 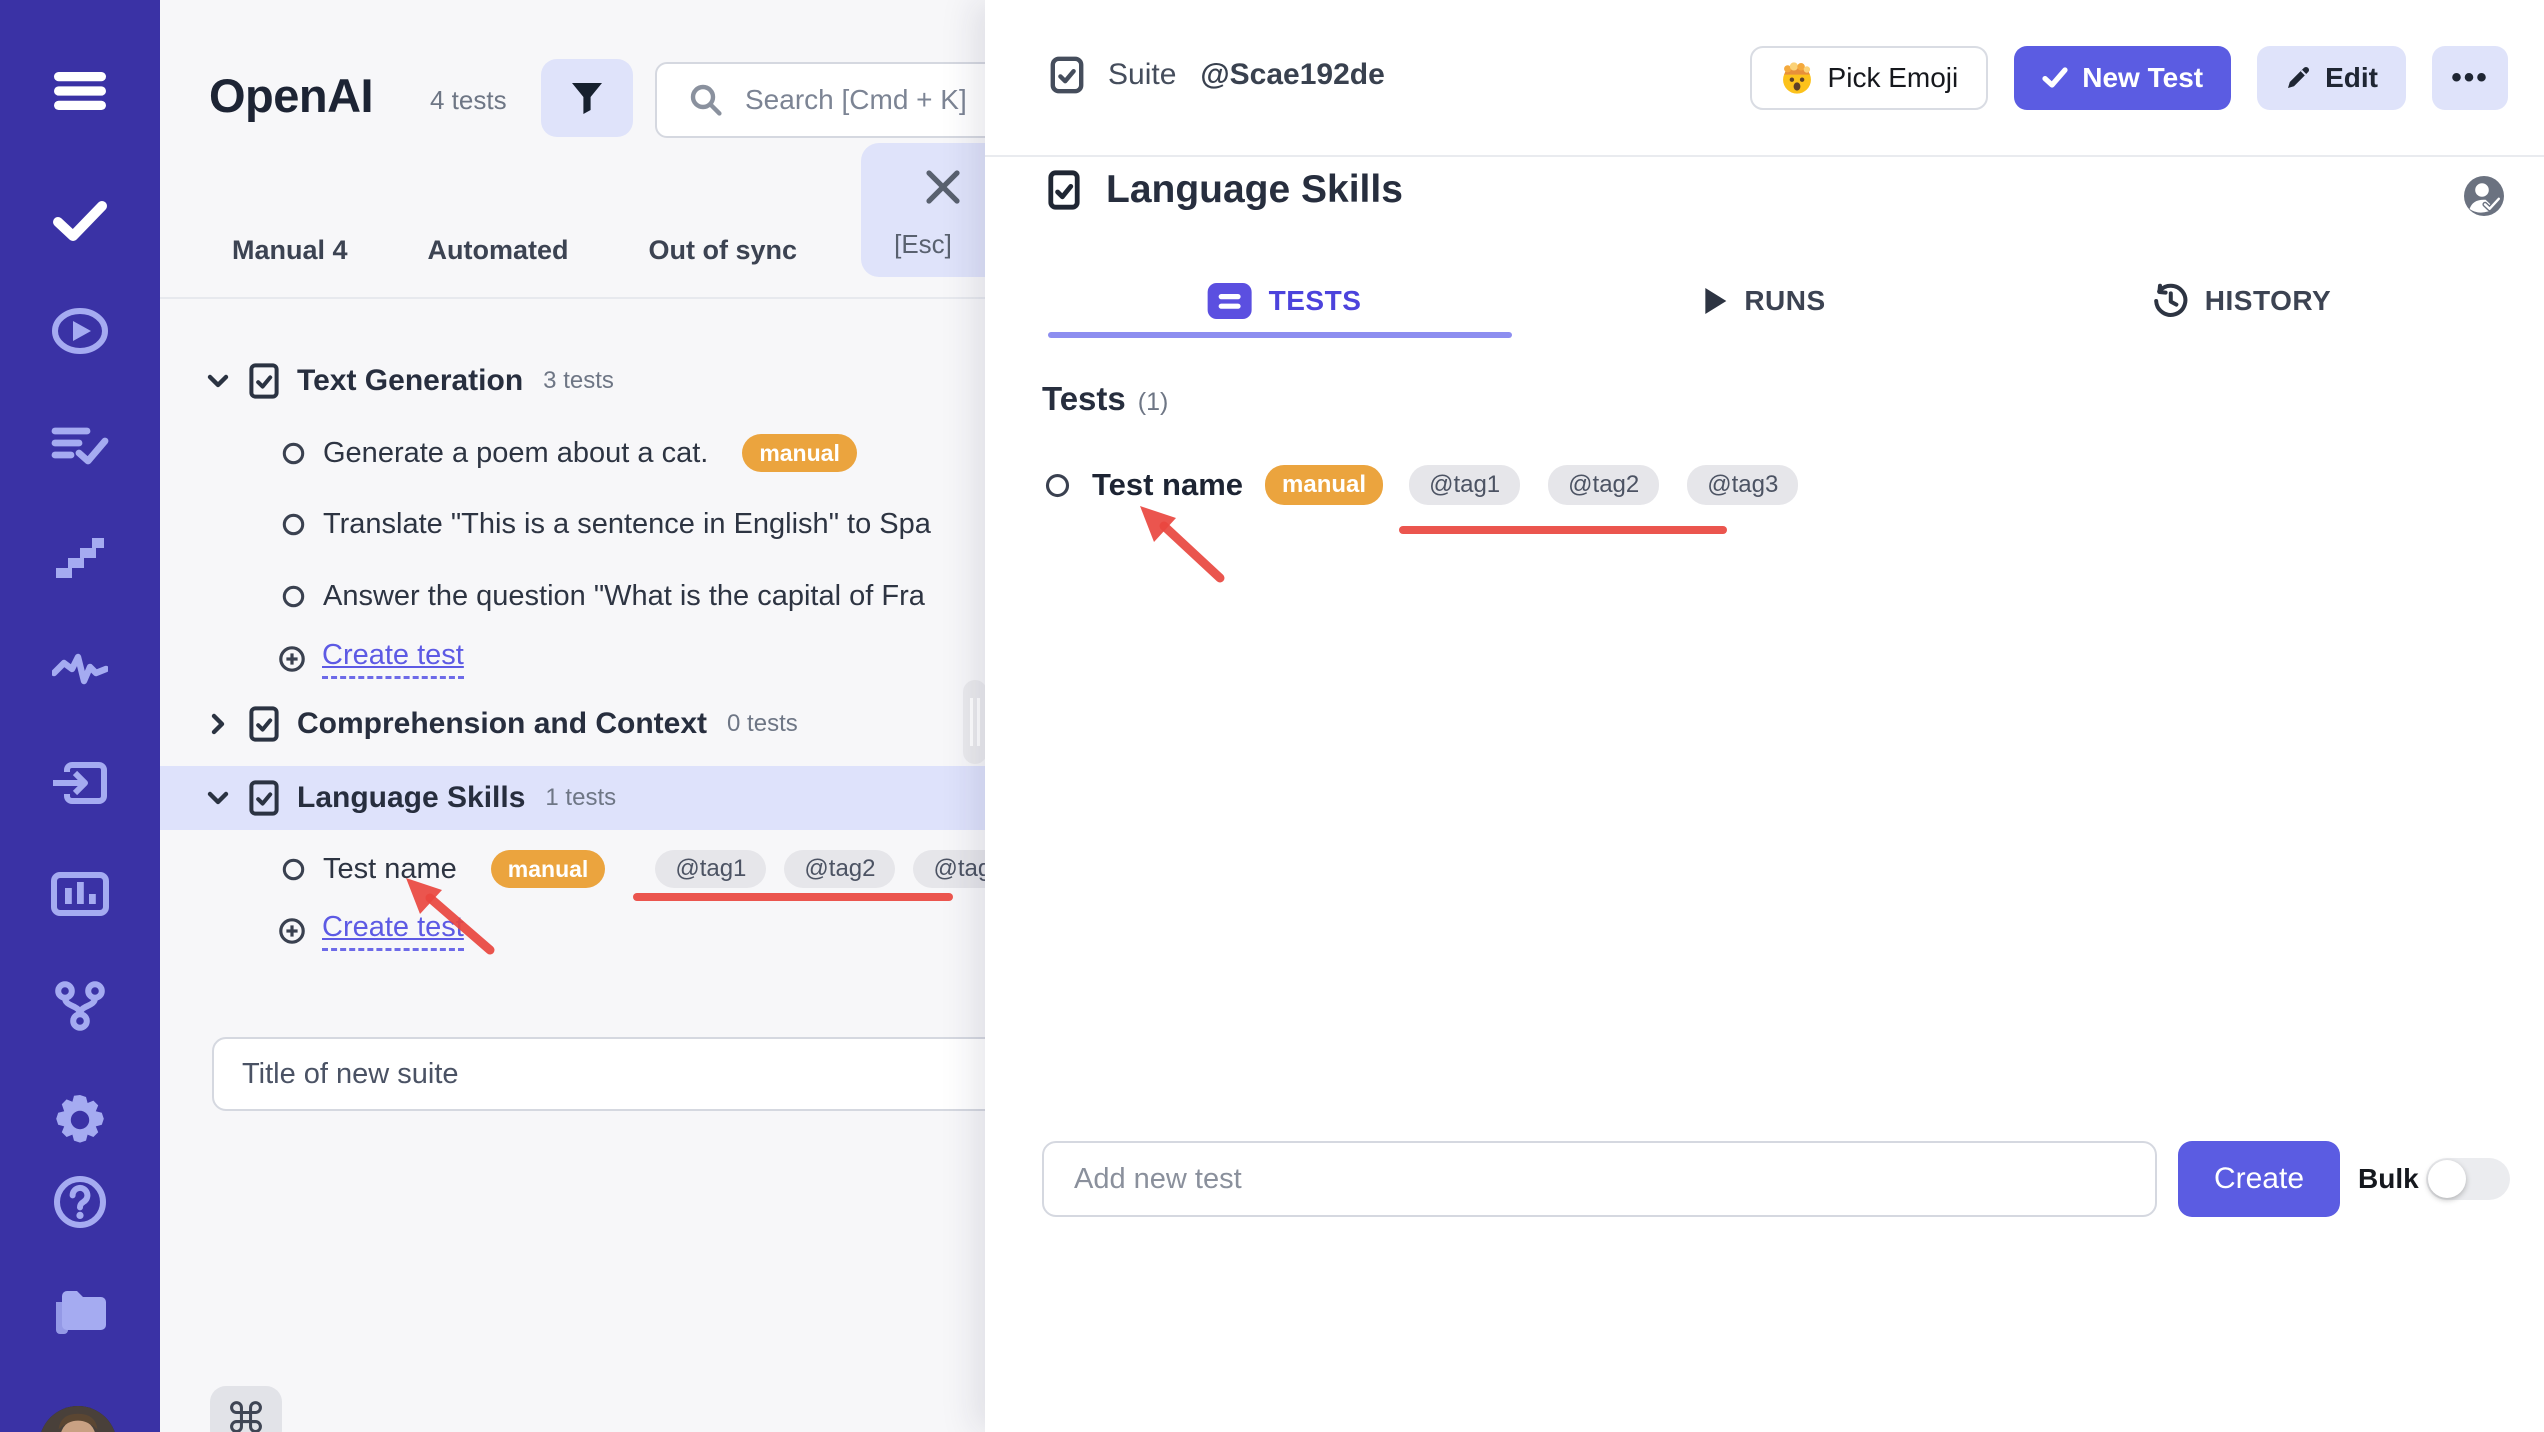 I want to click on user-check-icon, so click(x=2484, y=196).